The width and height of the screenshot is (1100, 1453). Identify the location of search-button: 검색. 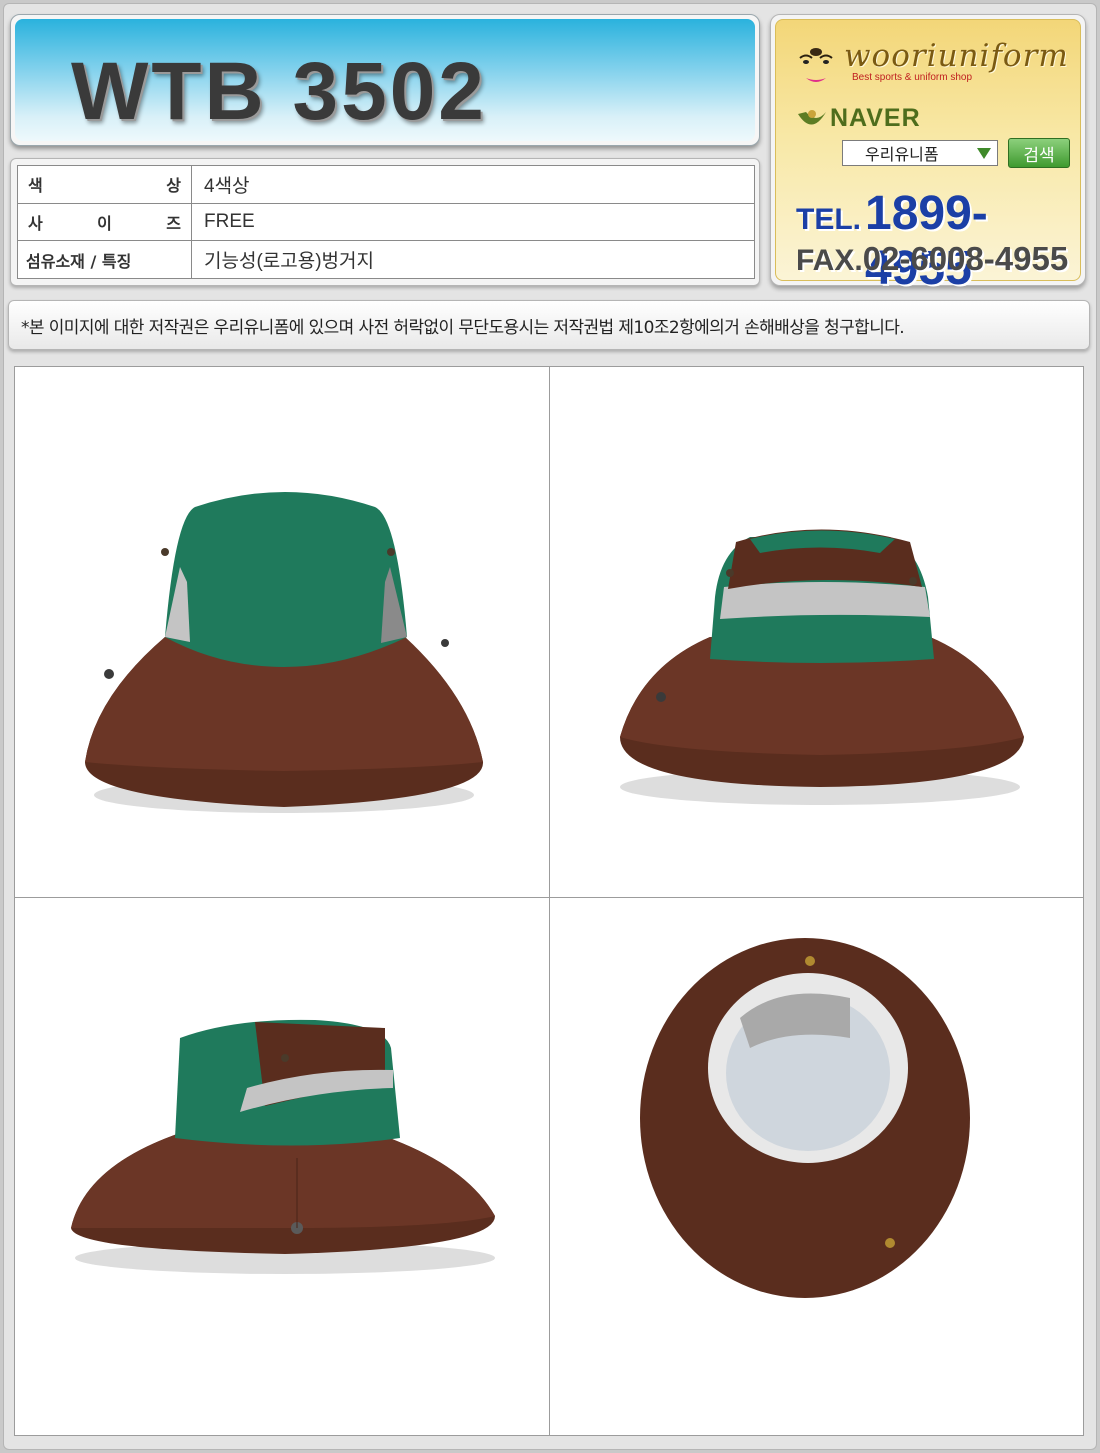
(1039, 153).